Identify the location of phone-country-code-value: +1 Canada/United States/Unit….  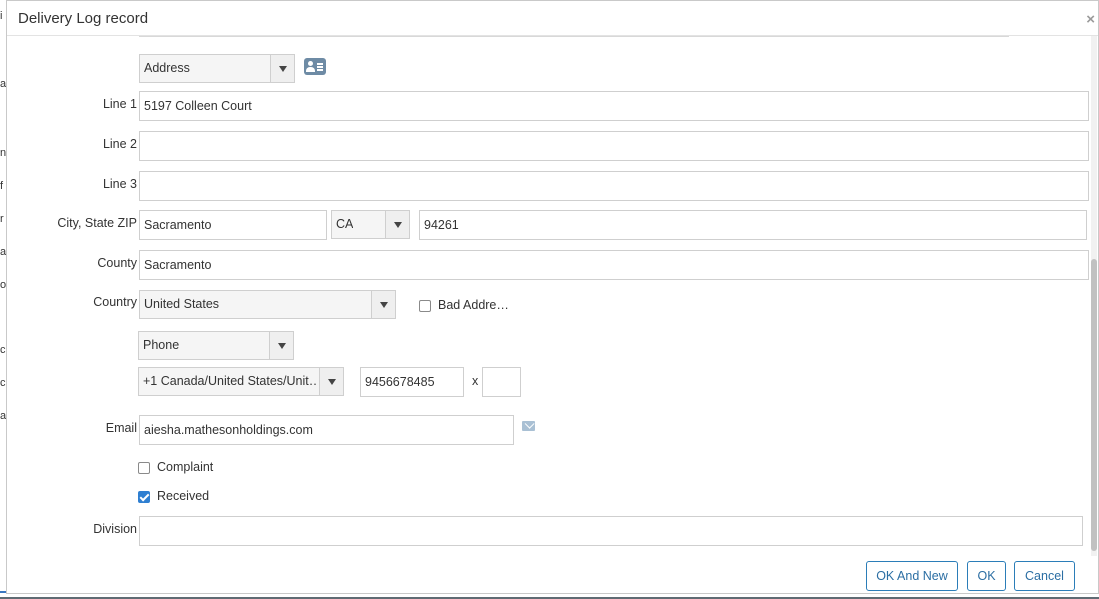
(230, 381).